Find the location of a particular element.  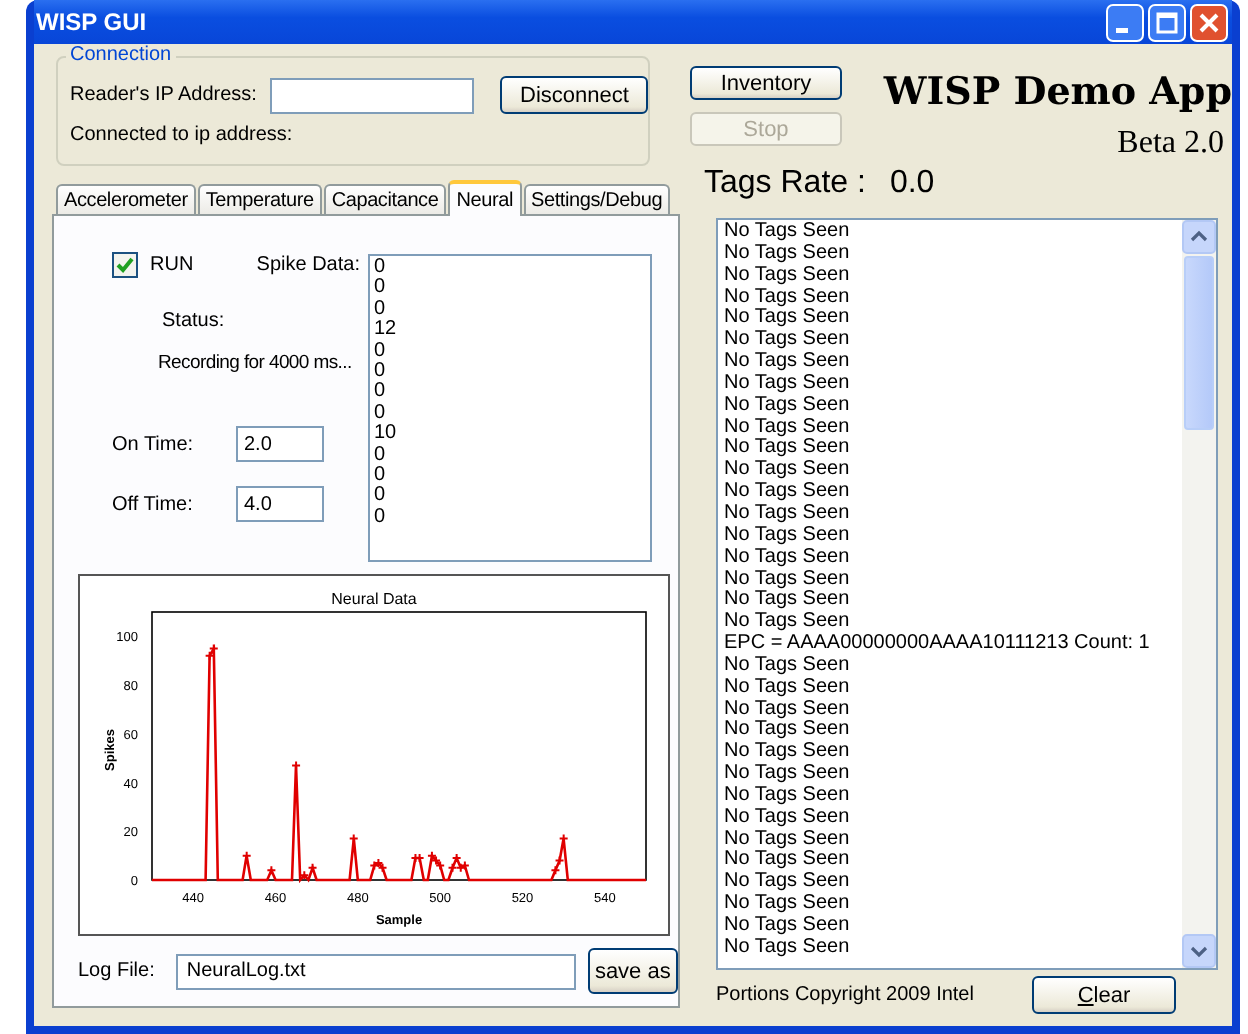

spike-value: 10 is located at coordinates (386, 435).